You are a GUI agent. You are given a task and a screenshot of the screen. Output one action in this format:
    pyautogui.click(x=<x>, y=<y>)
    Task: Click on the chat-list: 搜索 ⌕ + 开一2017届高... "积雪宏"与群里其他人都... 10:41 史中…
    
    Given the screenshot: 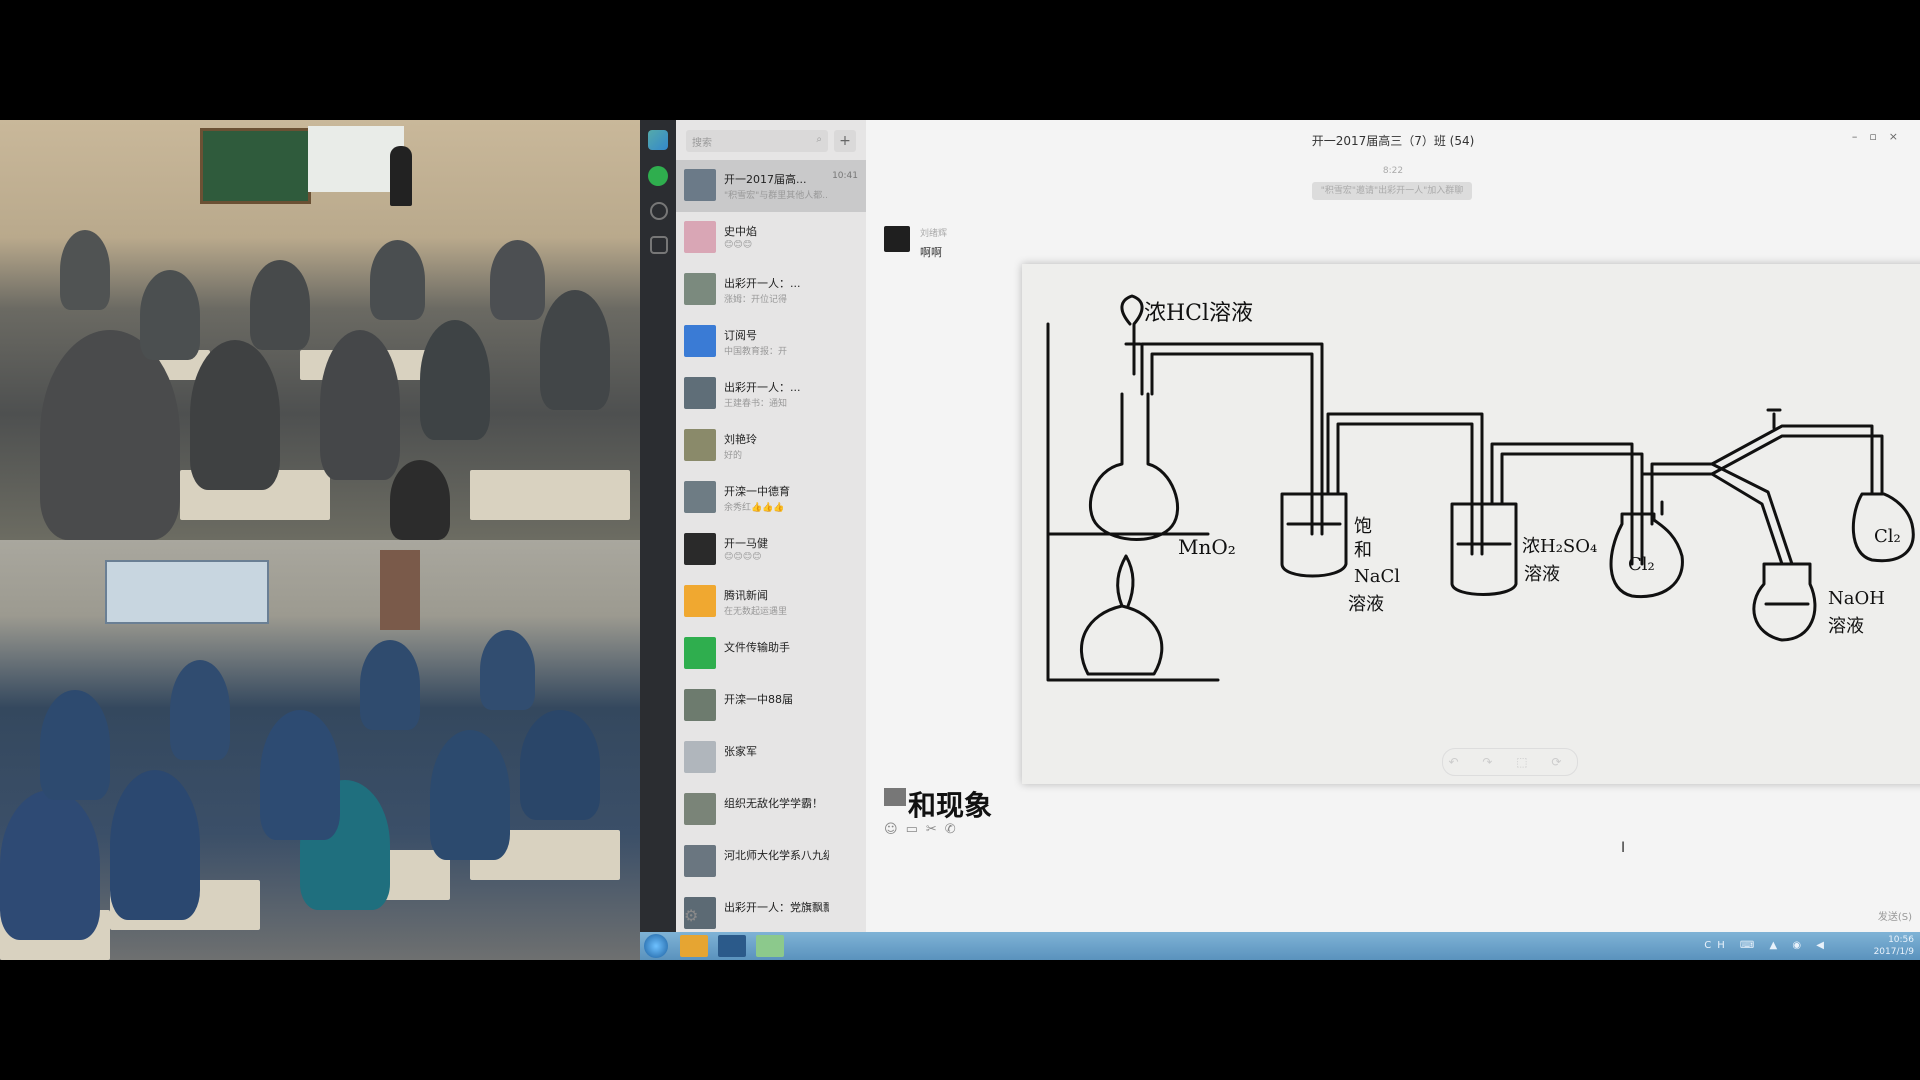 What is the action you would take?
    pyautogui.click(x=771, y=526)
    